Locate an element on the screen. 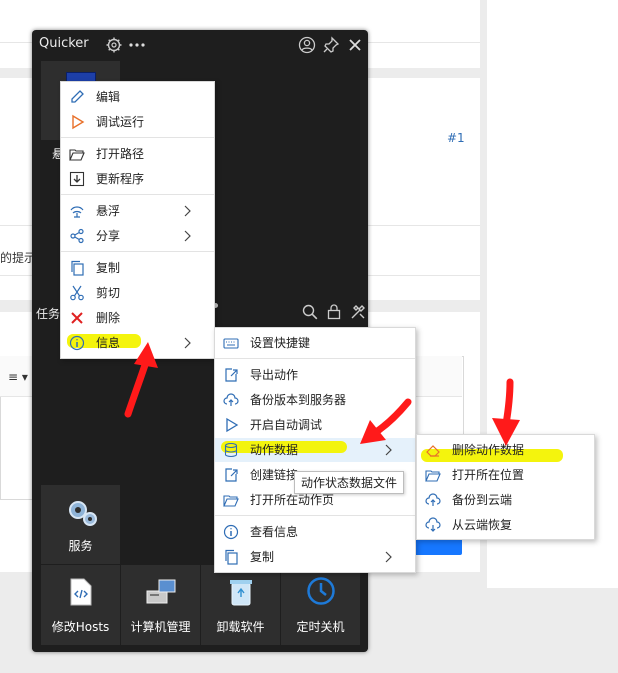 The height and width of the screenshot is (673, 618). gear-icon is located at coordinates (114, 45).